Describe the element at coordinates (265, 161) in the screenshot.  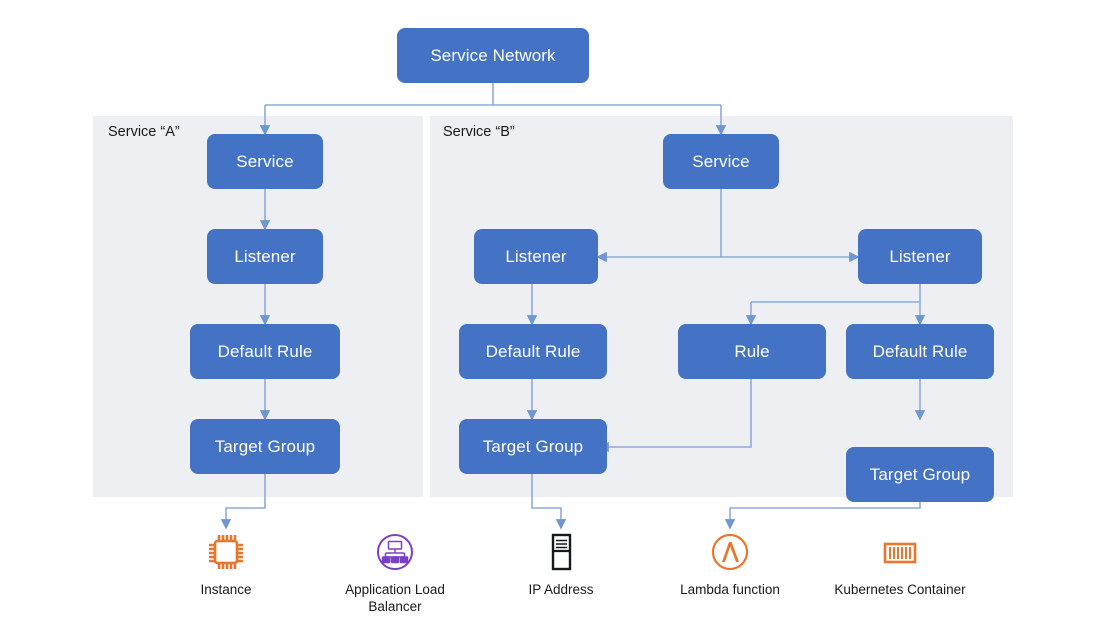
I see `node-a-service: Service` at that location.